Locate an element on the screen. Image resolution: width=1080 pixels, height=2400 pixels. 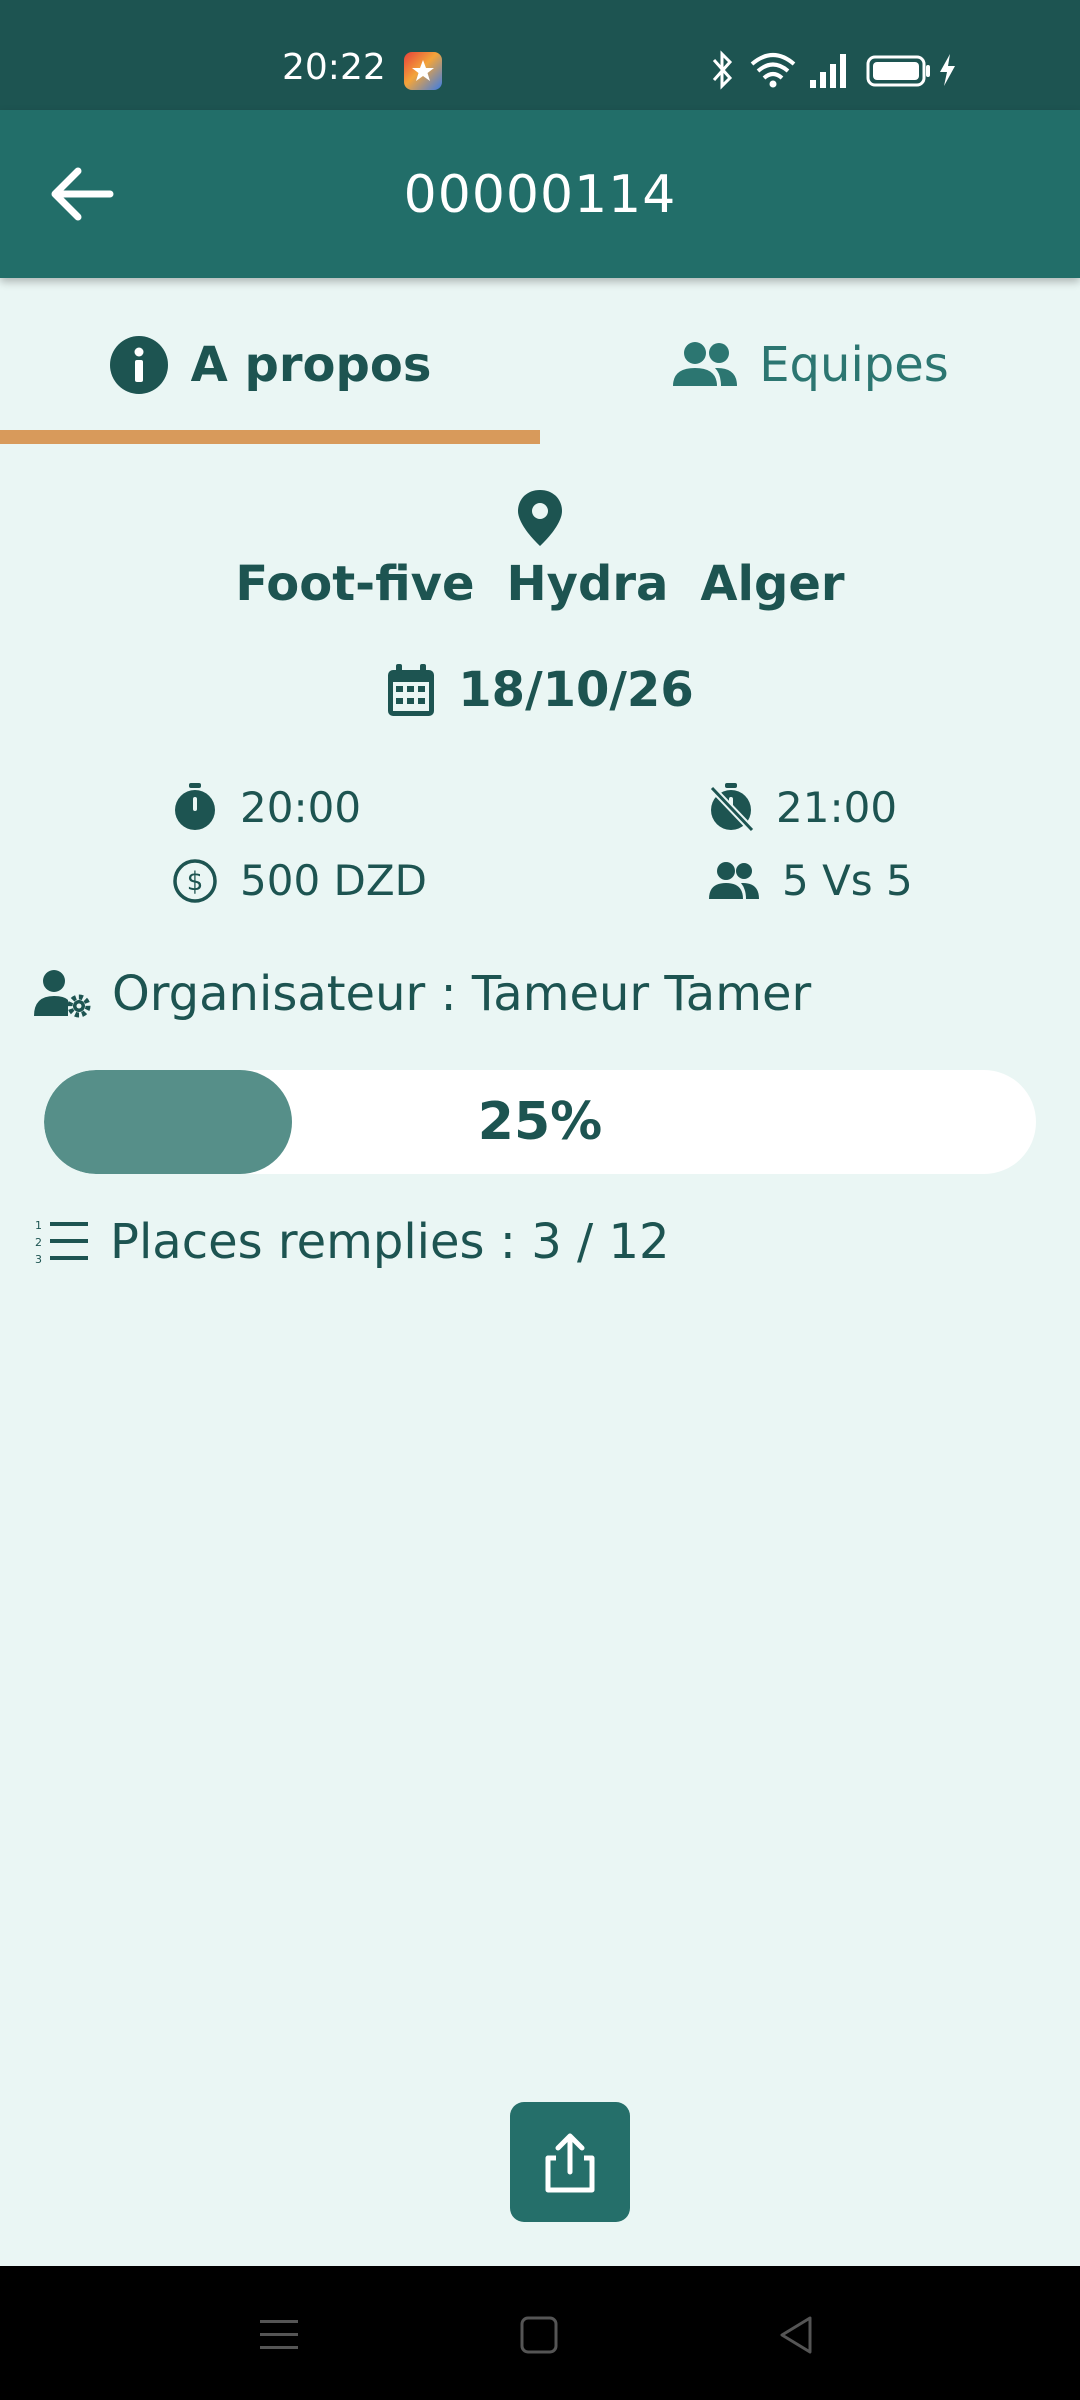
people-icon is located at coordinates (705, 364).